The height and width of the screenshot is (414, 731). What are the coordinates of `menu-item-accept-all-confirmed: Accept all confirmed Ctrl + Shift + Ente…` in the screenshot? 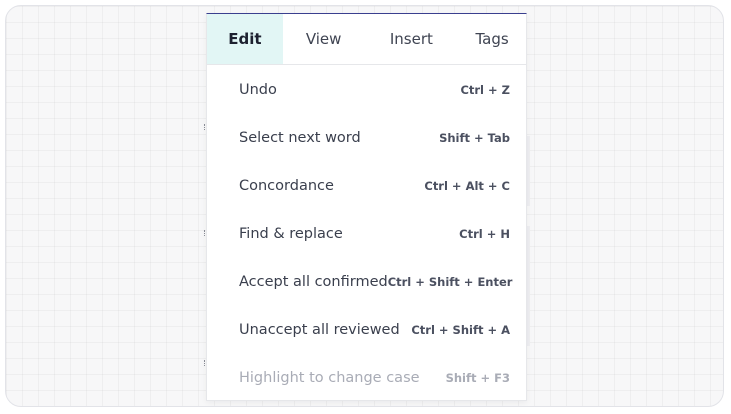 It's located at (366, 282).